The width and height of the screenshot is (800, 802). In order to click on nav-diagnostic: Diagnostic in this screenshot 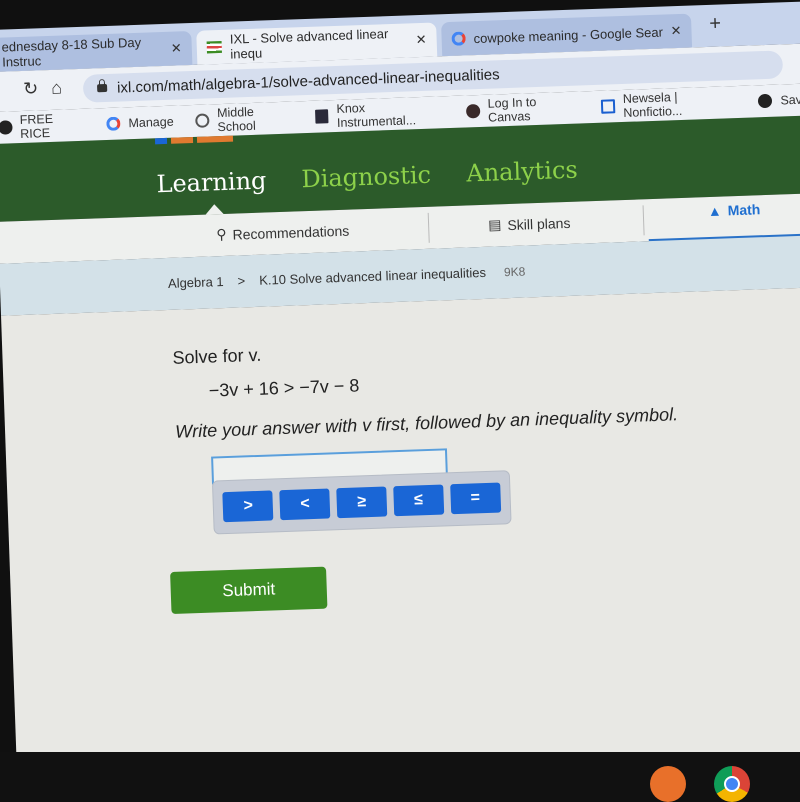, I will do `click(366, 177)`.